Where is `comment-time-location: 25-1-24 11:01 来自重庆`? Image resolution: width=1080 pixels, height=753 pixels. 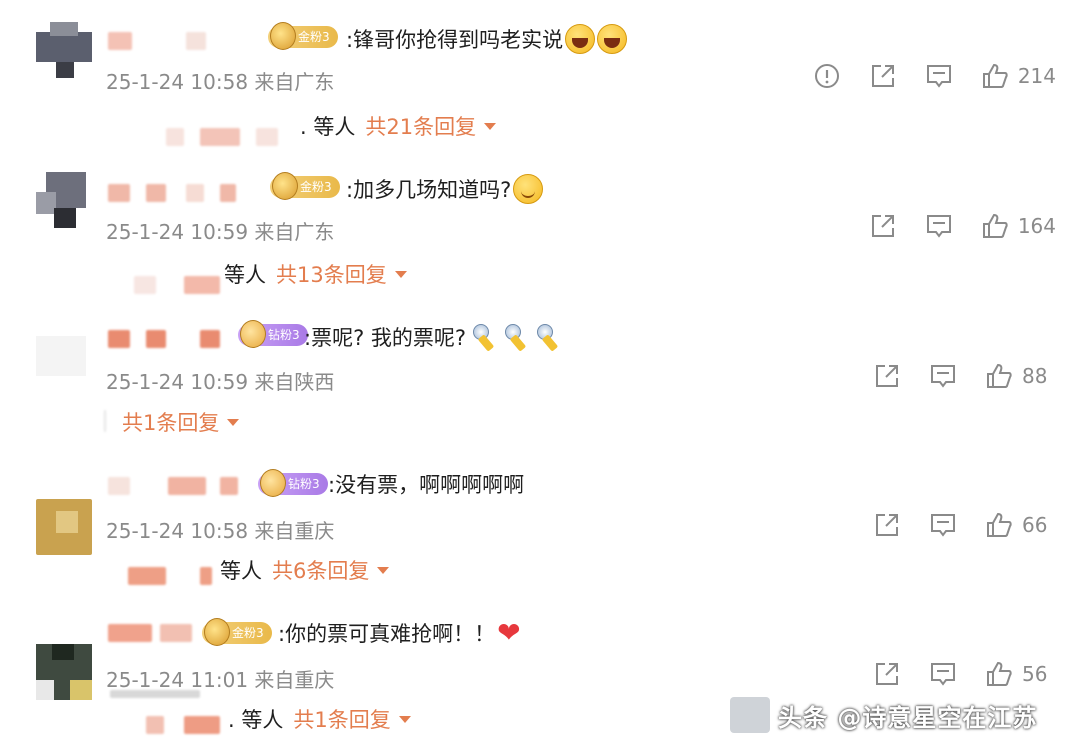 comment-time-location: 25-1-24 11:01 来自重庆 is located at coordinates (220, 680).